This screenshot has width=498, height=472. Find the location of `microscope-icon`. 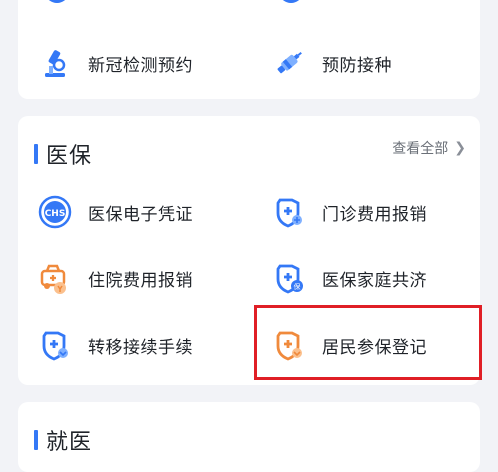

microscope-icon is located at coordinates (55, 63).